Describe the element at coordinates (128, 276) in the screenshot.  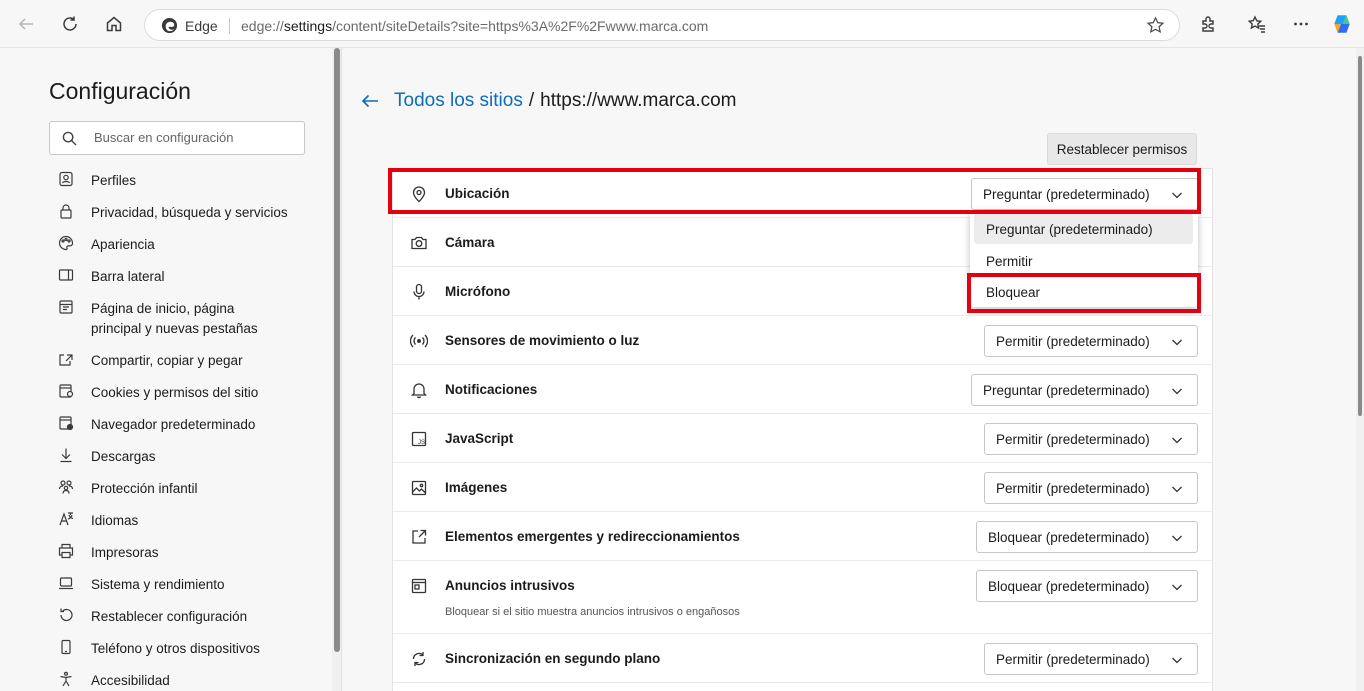
I see `sidebar-item-label: Barra lateral` at that location.